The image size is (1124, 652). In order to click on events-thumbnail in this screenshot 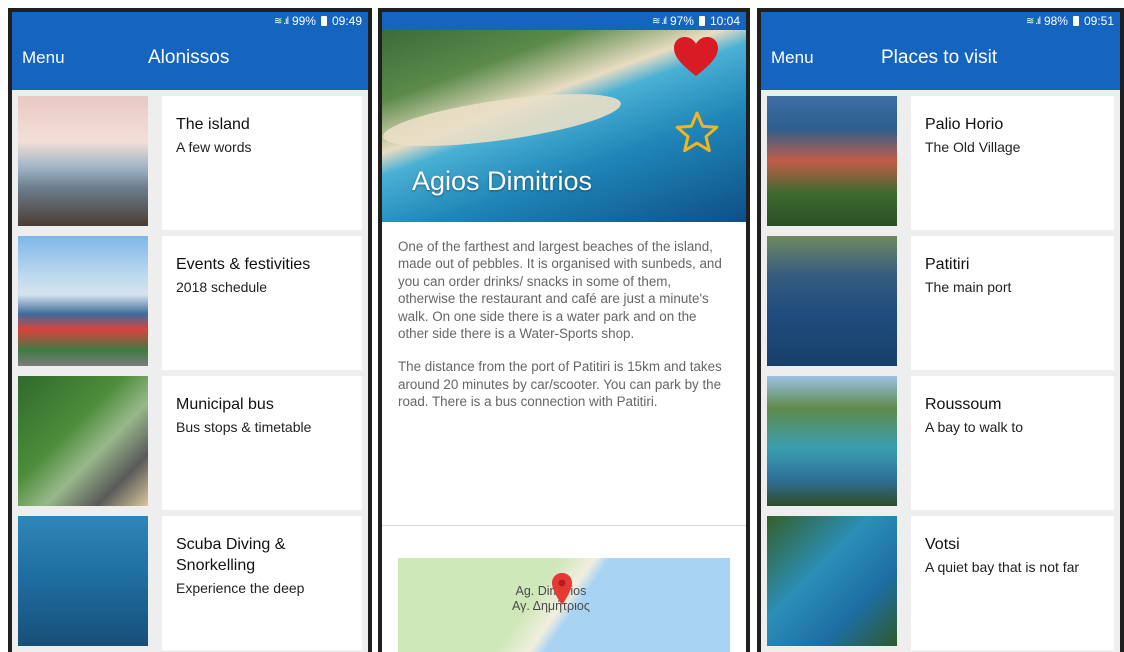, I will do `click(83, 301)`.